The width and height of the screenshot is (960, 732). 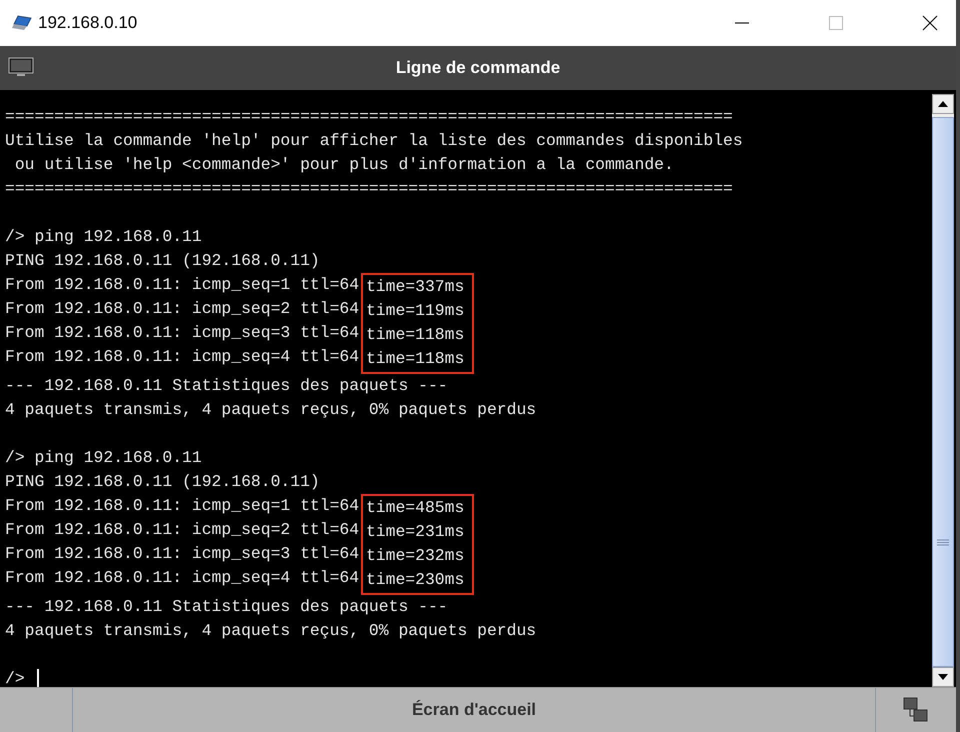 I want to click on laptop-icon, so click(x=22, y=23).